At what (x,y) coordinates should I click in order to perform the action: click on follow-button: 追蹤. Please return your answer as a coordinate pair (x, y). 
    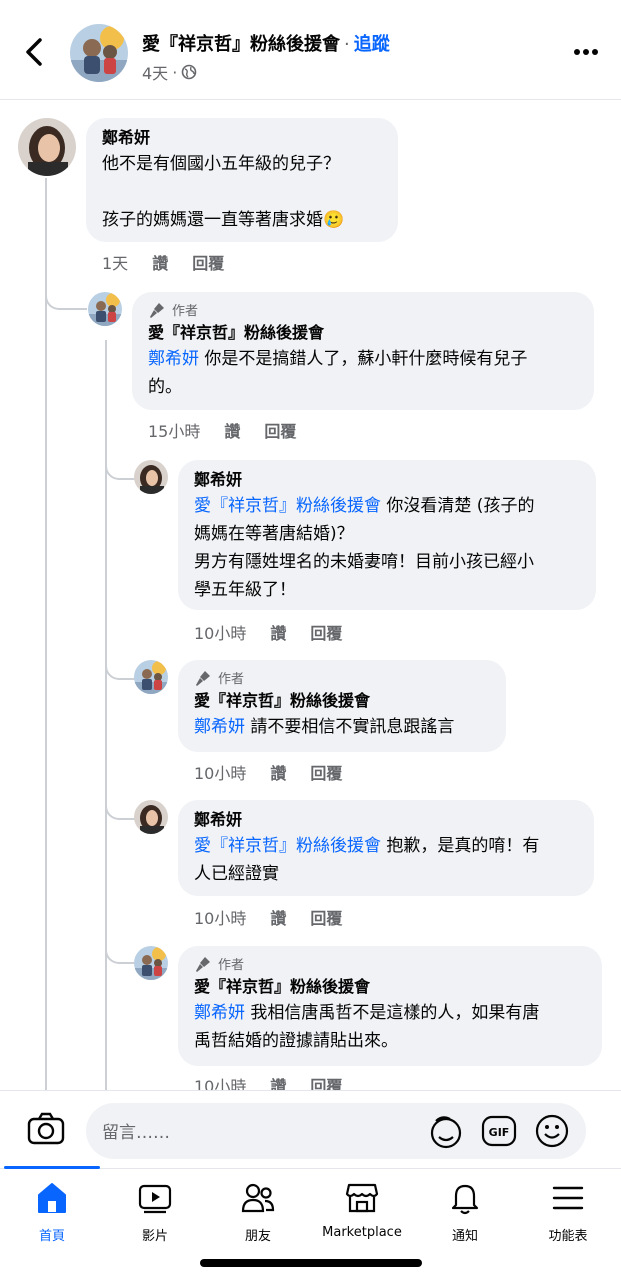
    Looking at the image, I should click on (372, 44).